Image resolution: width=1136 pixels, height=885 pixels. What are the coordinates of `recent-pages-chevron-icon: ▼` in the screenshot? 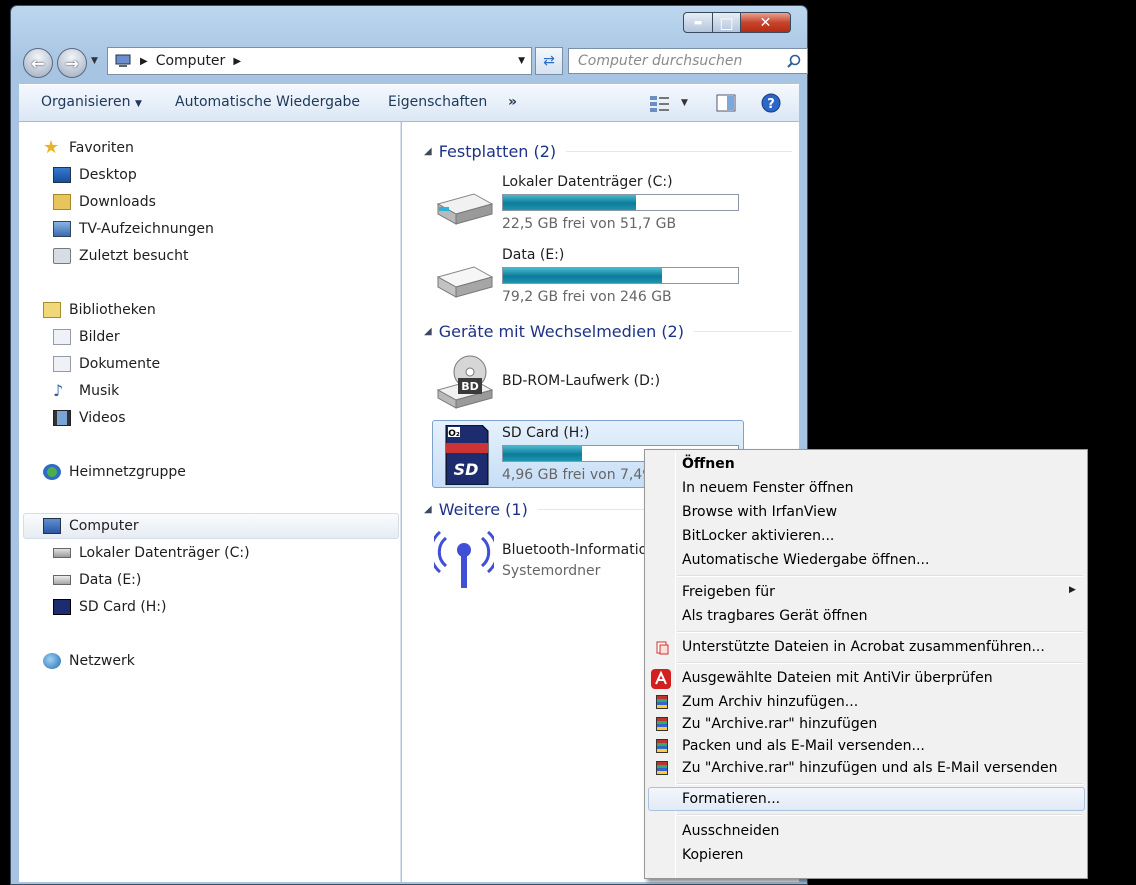 It's located at (94, 61).